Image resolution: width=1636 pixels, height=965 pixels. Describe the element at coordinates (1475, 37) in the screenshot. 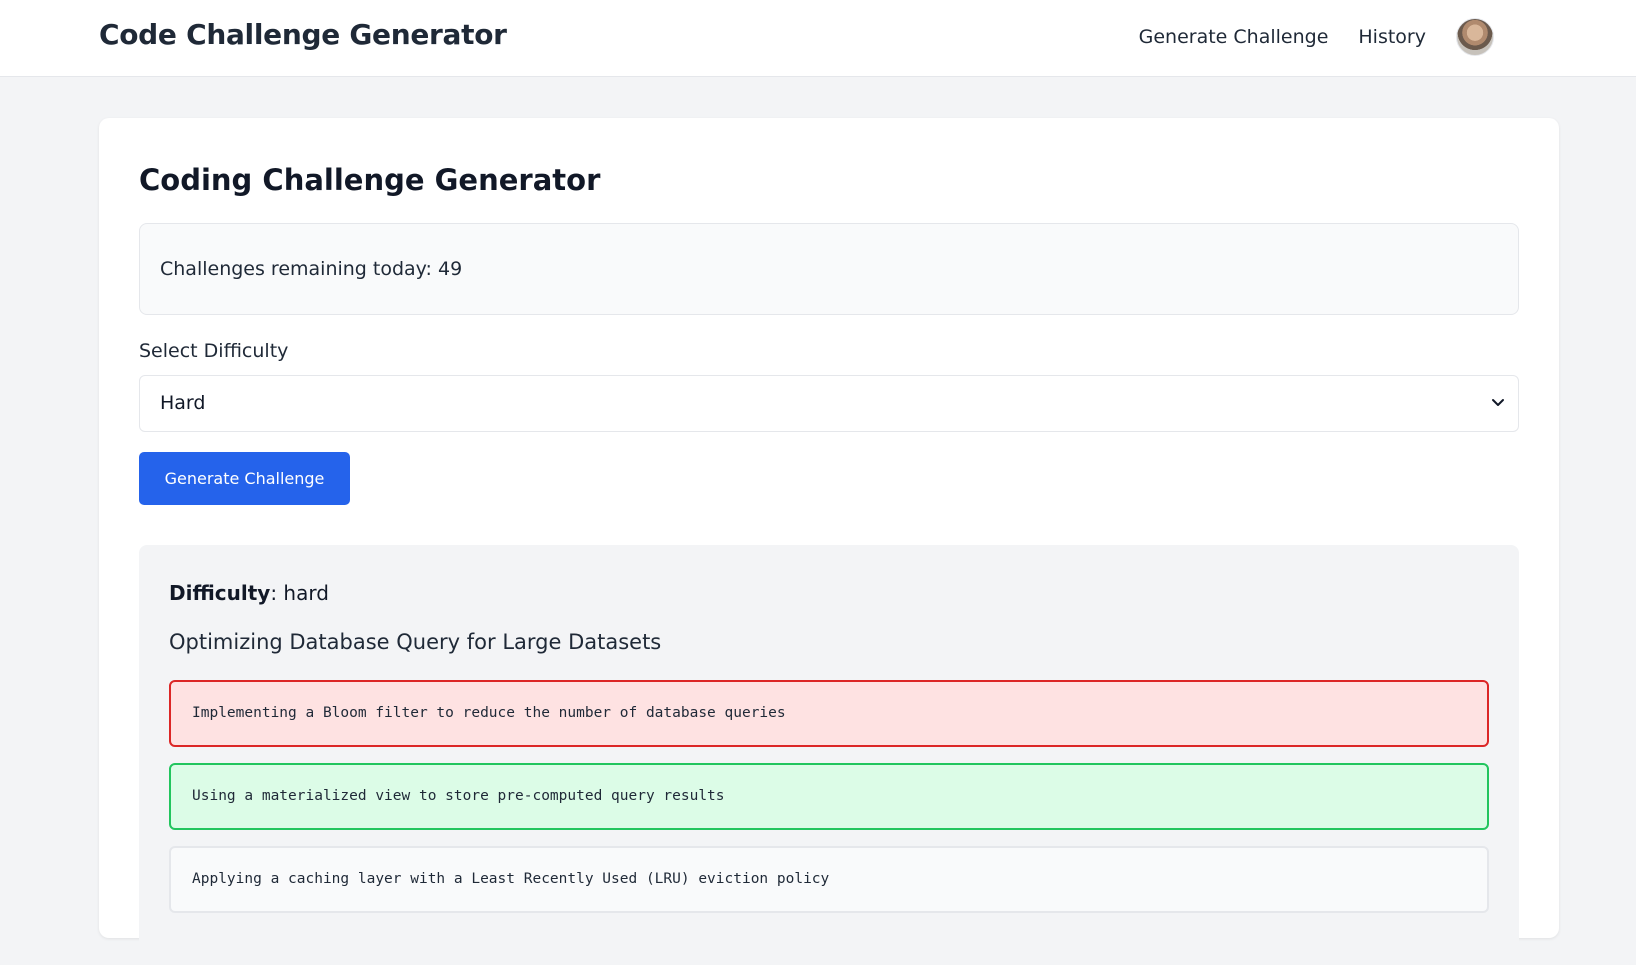

I see `user-avatar` at that location.